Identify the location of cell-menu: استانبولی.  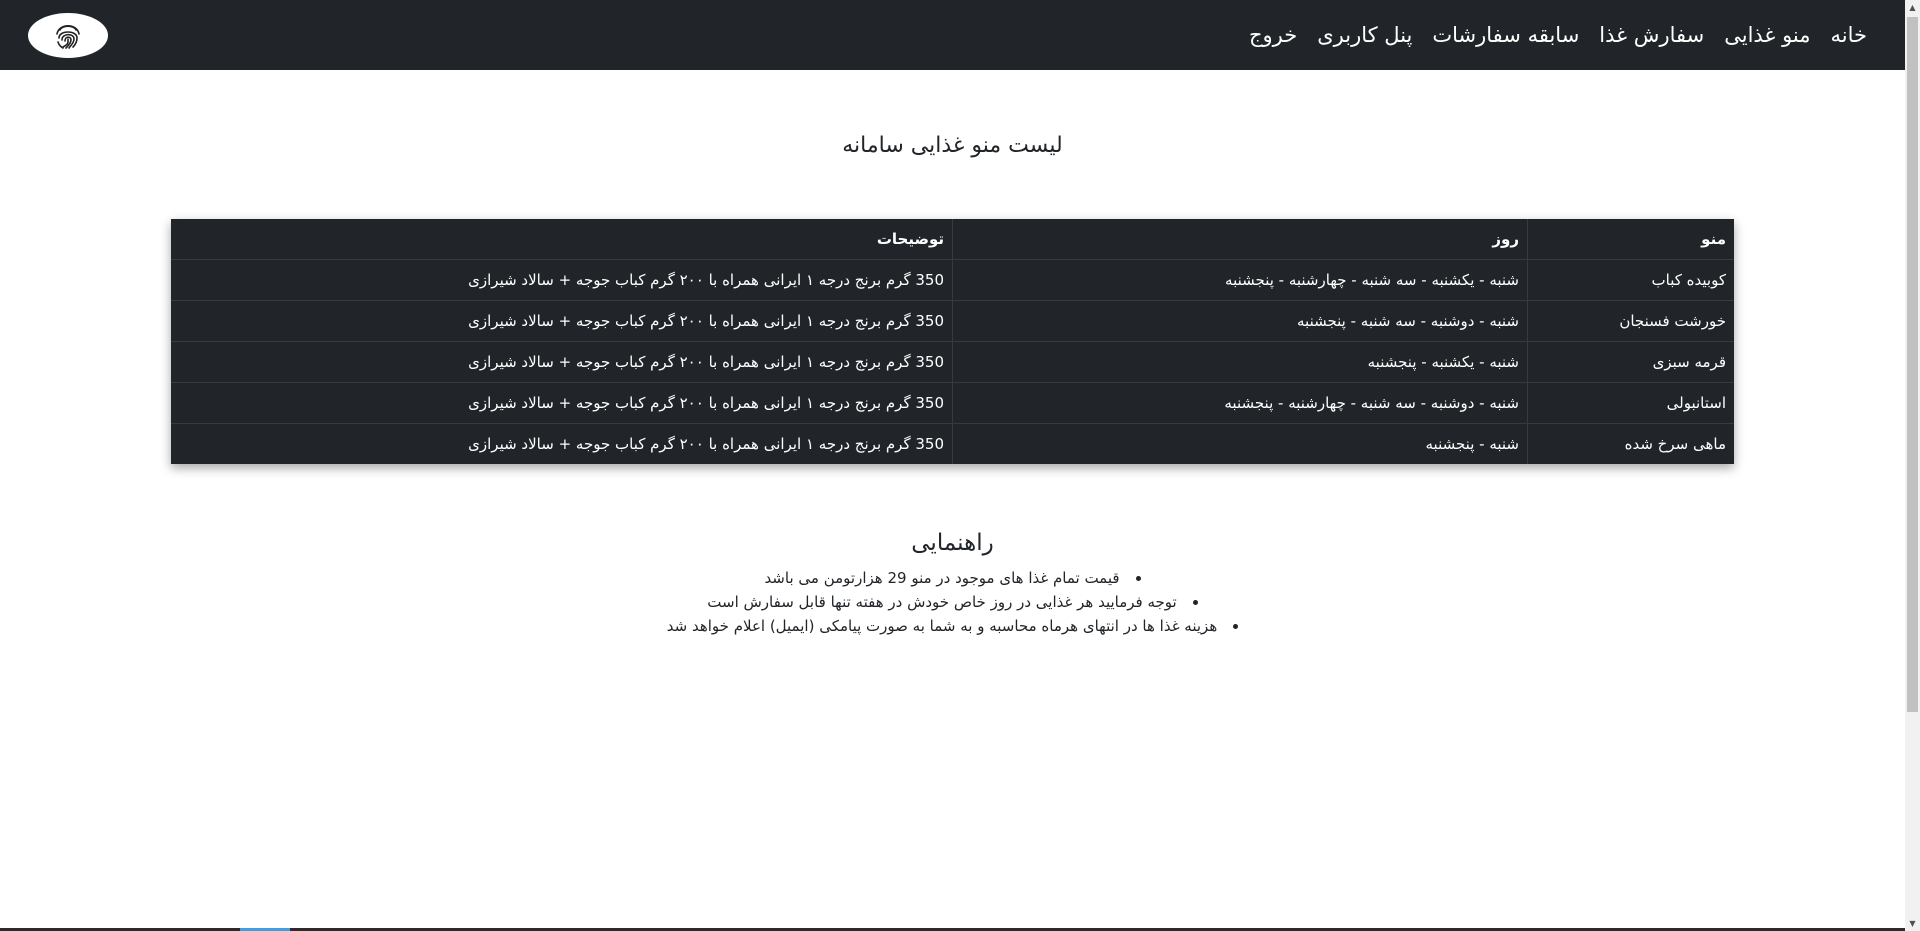
(1630, 403).